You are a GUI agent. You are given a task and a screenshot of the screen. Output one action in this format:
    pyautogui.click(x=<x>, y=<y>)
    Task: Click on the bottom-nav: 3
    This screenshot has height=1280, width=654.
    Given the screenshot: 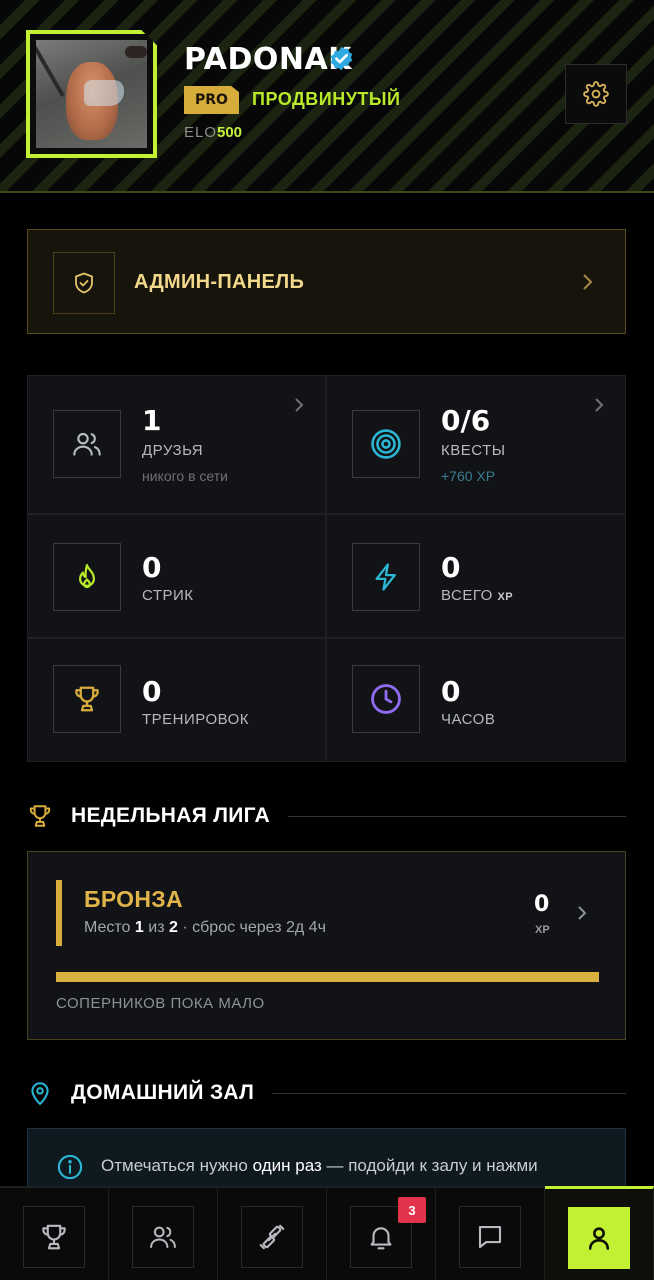 What is the action you would take?
    pyautogui.click(x=327, y=1233)
    